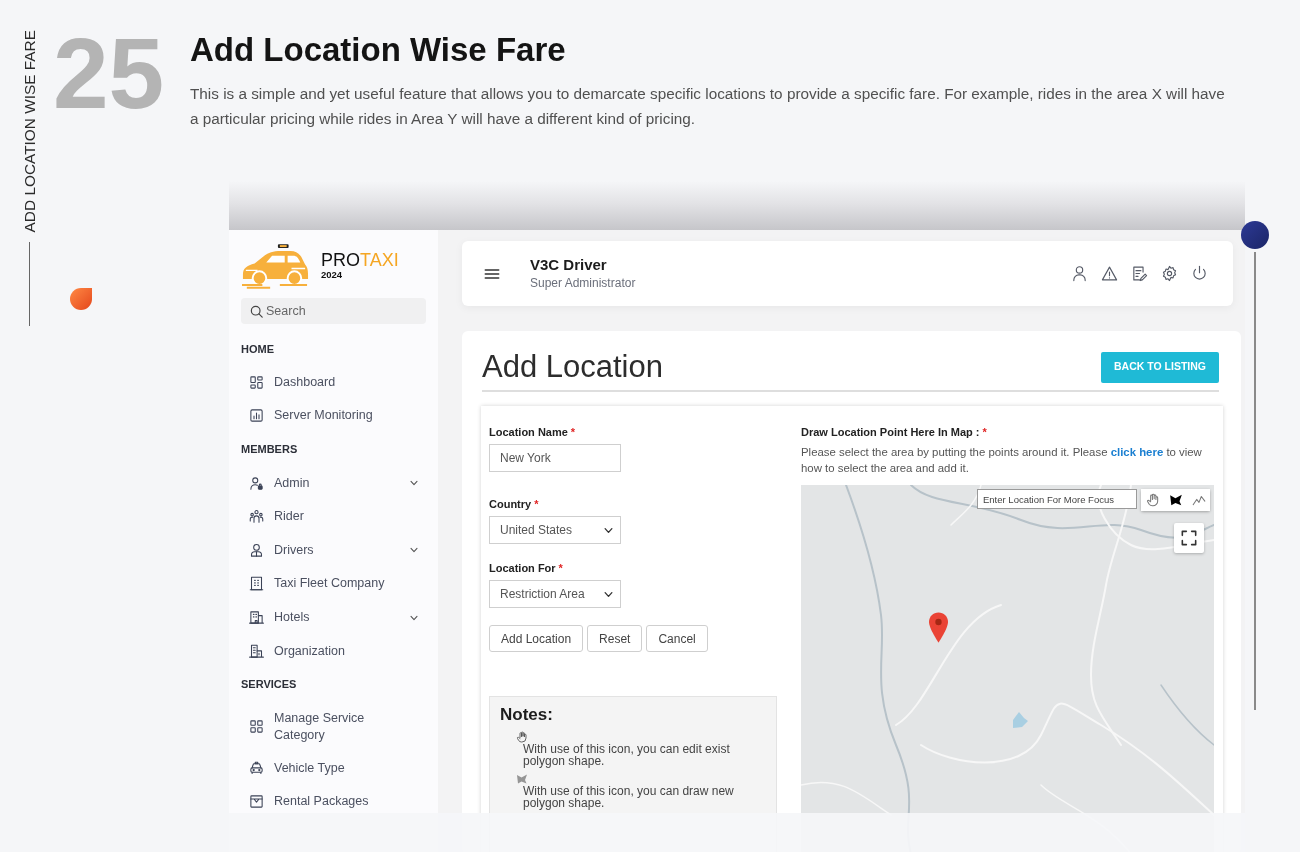  I want to click on four-squares-icon, so click(256, 727).